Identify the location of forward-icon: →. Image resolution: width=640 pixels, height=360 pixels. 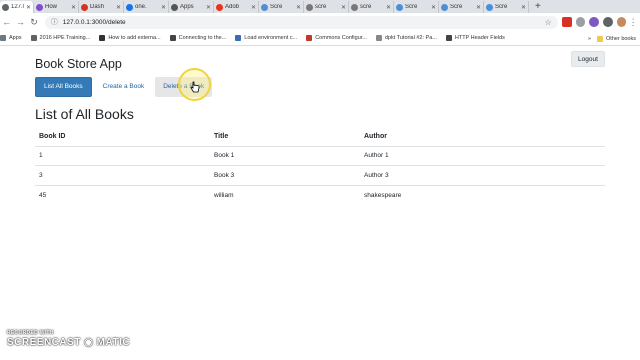
(21, 22).